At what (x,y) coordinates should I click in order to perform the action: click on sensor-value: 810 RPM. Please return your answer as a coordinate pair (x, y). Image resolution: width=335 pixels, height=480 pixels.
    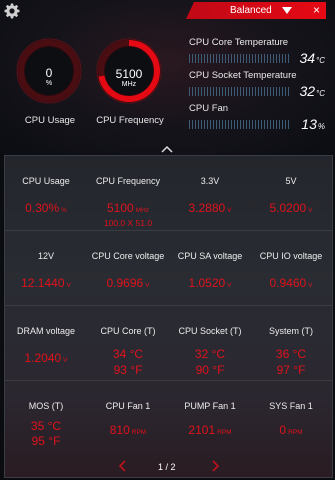
    Looking at the image, I should click on (128, 430).